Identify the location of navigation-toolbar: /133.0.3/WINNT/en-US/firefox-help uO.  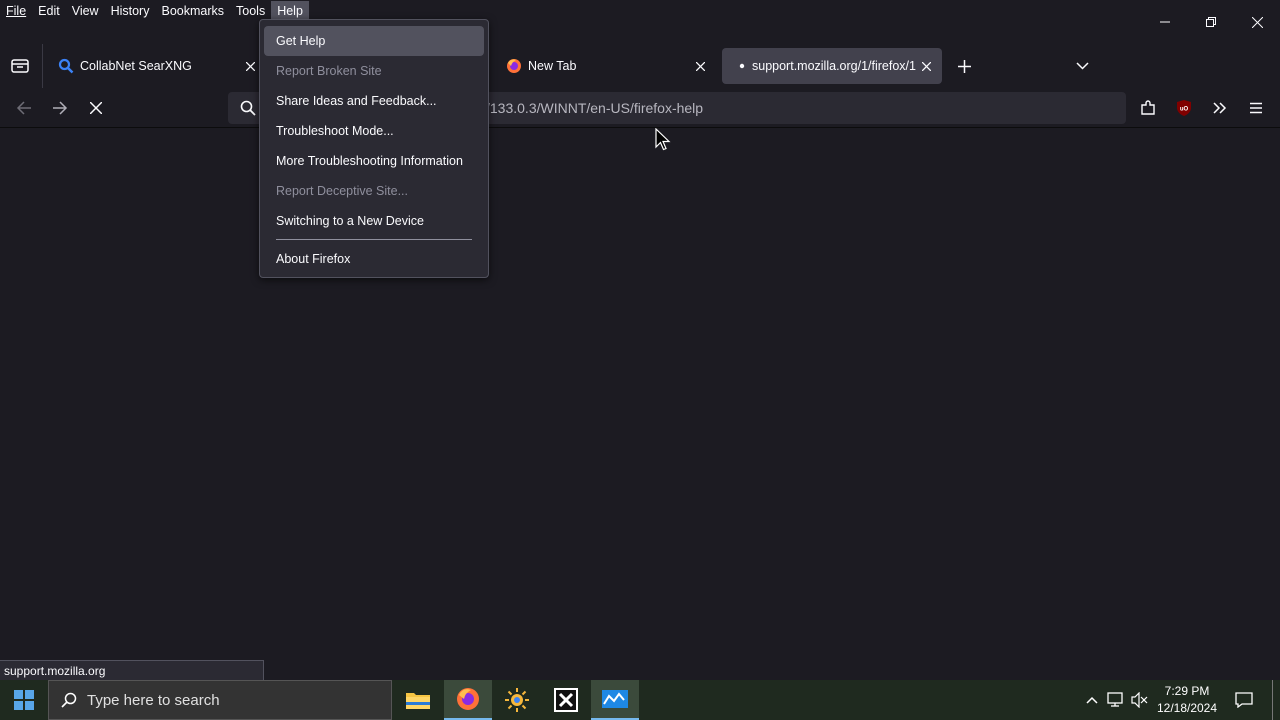
(640, 108).